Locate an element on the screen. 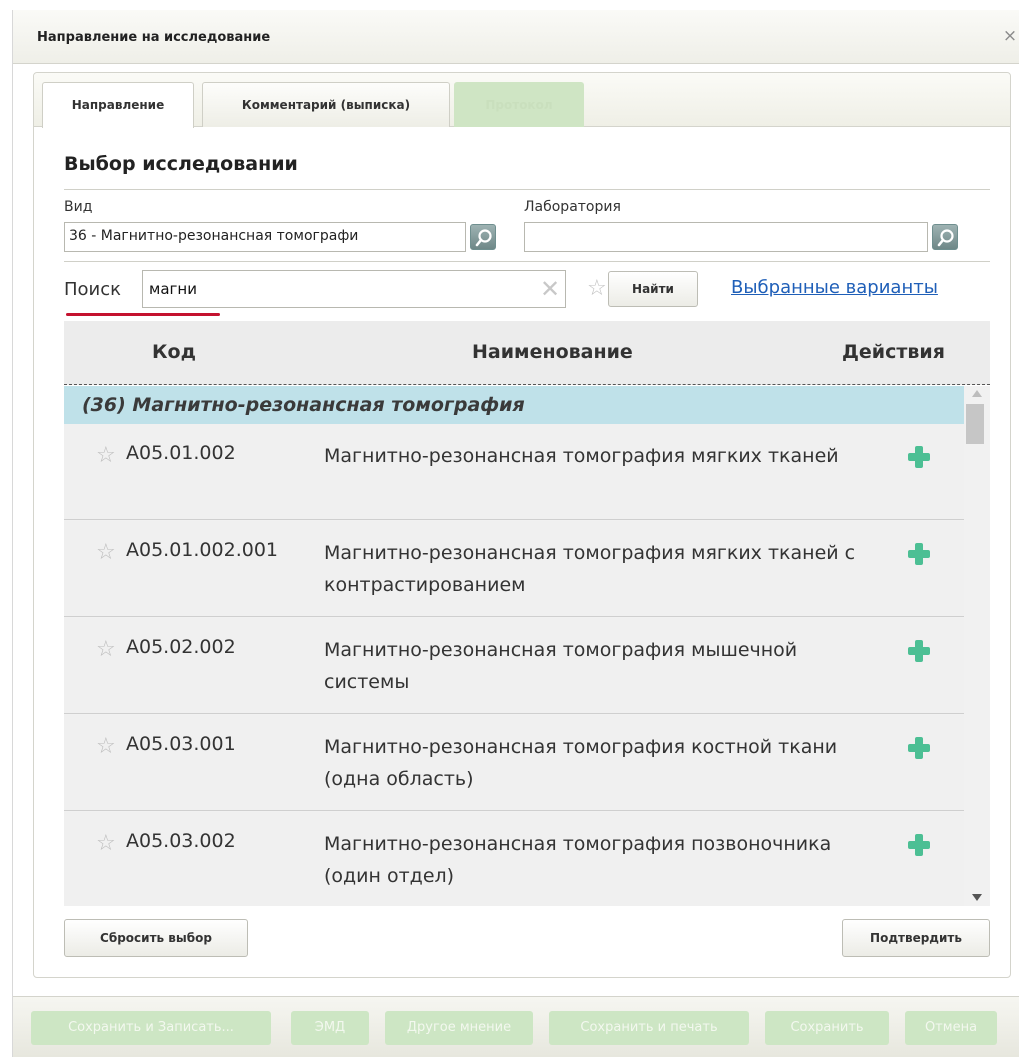 This screenshot has height=1057, width=1019. lab-lookup-button is located at coordinates (945, 237).